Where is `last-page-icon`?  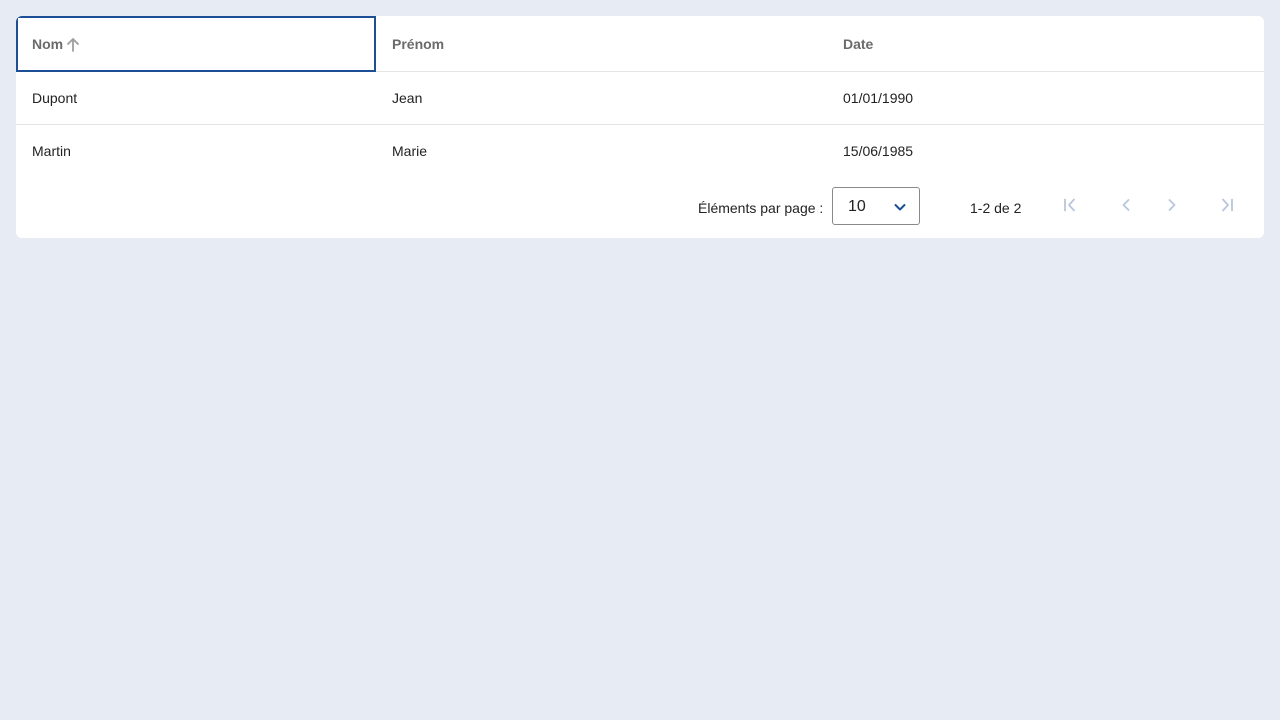
last-page-icon is located at coordinates (1227, 206).